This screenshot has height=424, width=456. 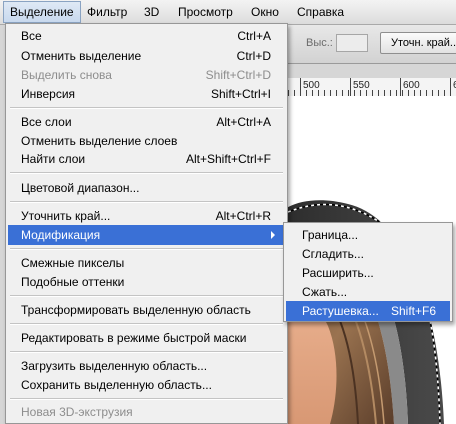 I want to click on menu-select: Выделение, so click(x=42, y=12).